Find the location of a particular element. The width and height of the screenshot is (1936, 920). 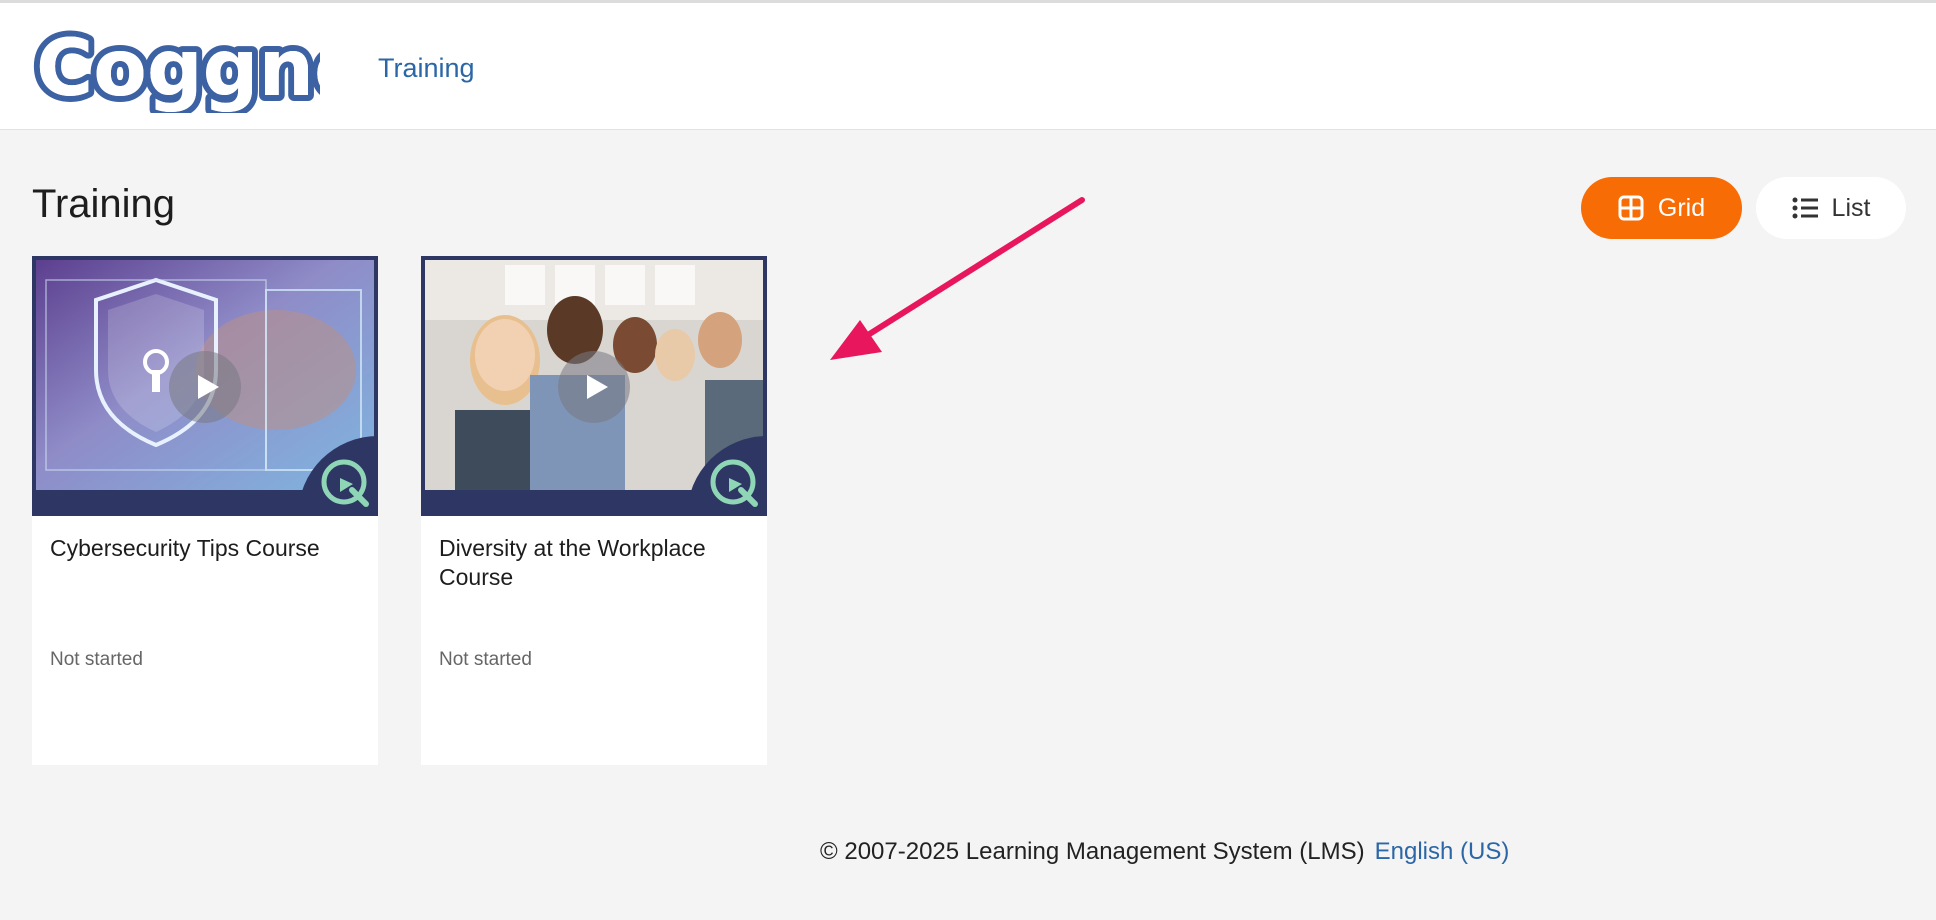

list-view-button: List is located at coordinates (1831, 208).